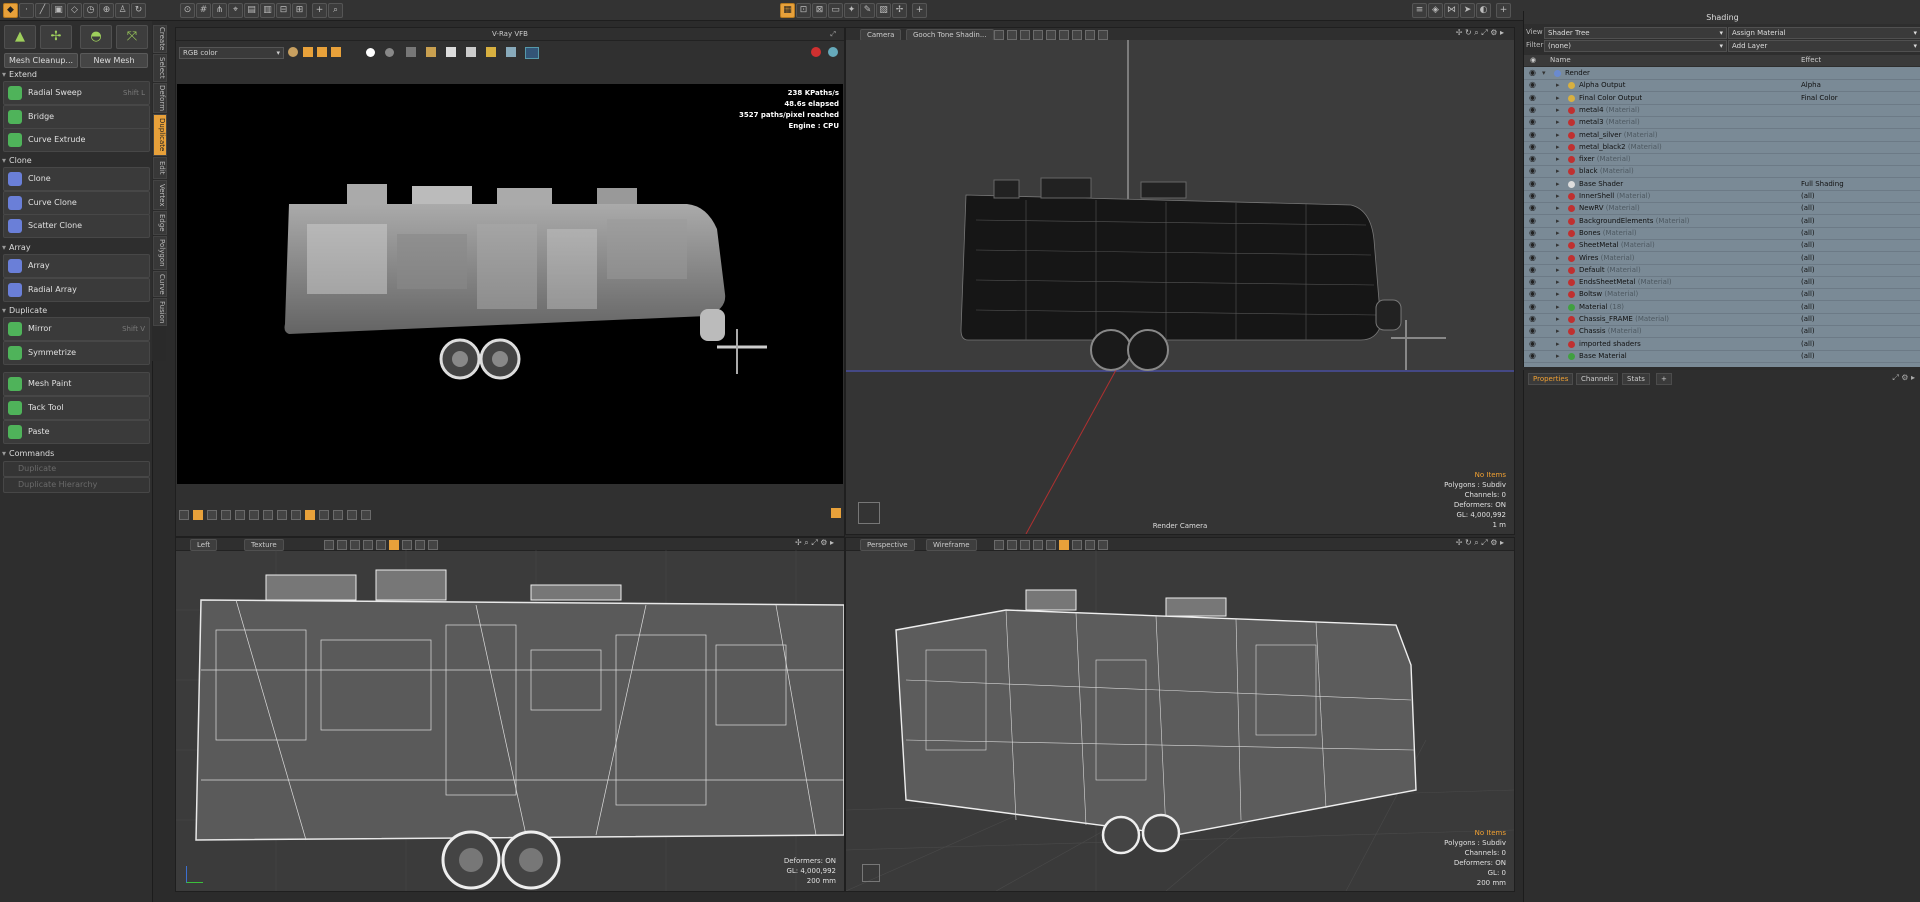 The height and width of the screenshot is (902, 1920). What do you see at coordinates (76, 384) in the screenshot?
I see `mesh-paint-button: Mesh Paint` at bounding box center [76, 384].